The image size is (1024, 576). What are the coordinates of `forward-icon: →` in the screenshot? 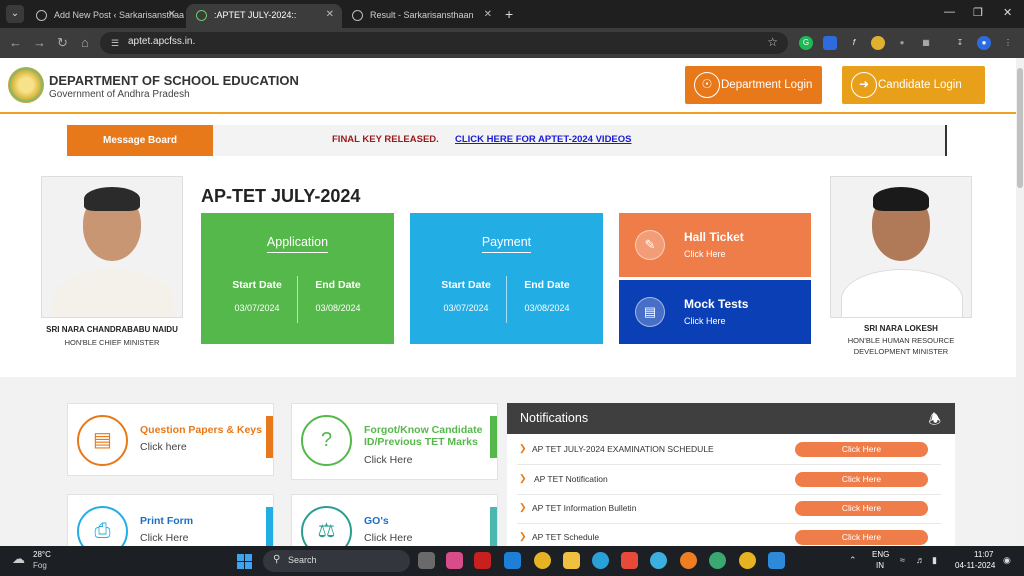 It's located at (39, 43).